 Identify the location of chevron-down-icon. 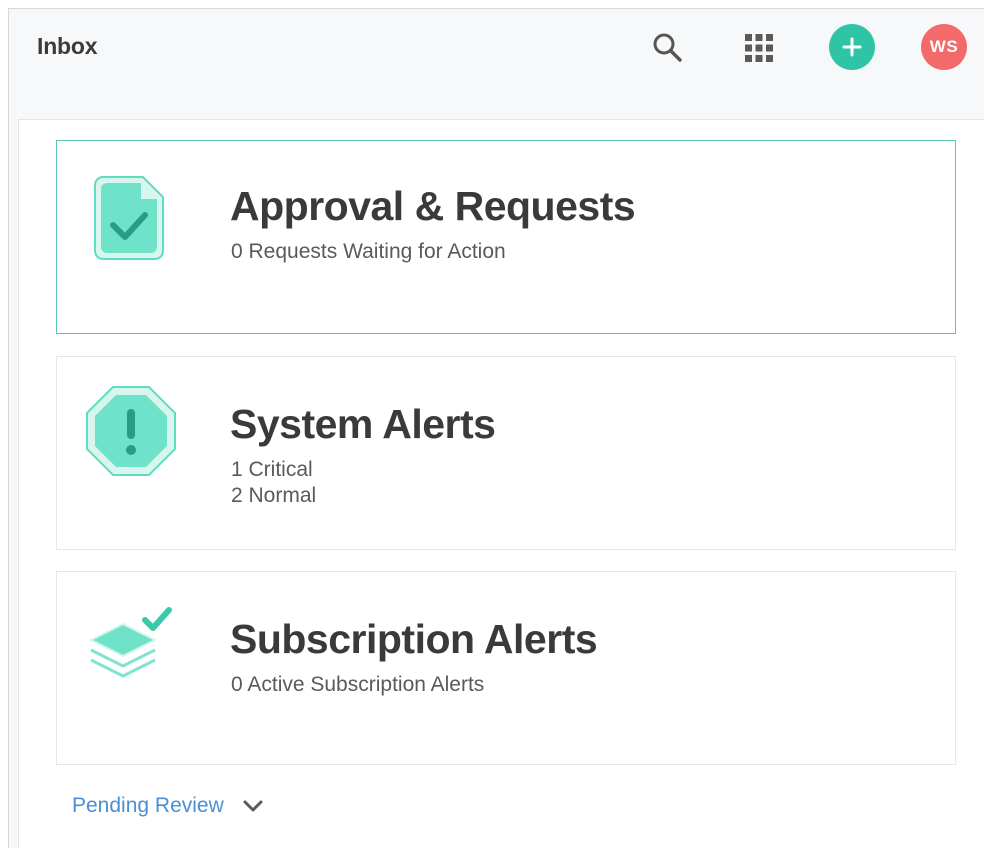
(253, 806).